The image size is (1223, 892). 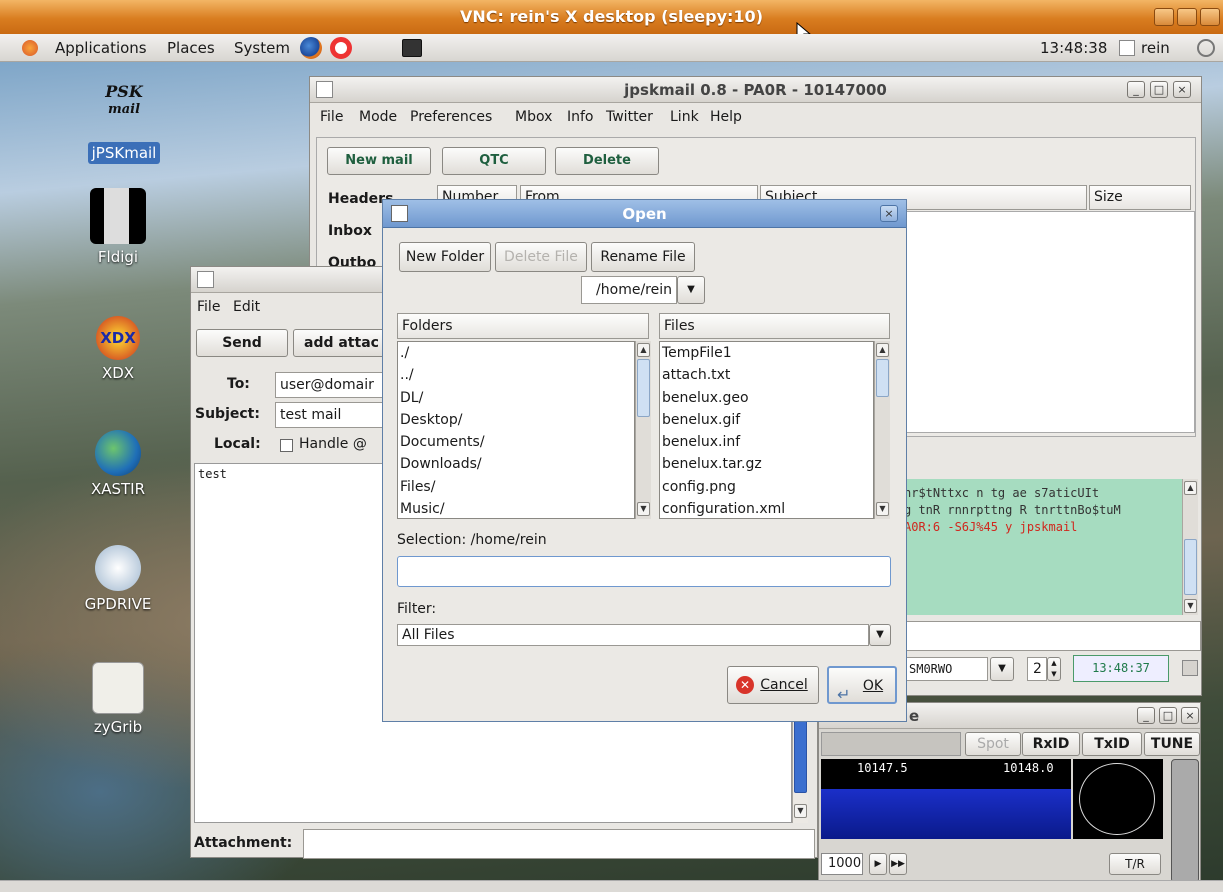 What do you see at coordinates (335, 415) in the screenshot?
I see `subject-field: test mail` at bounding box center [335, 415].